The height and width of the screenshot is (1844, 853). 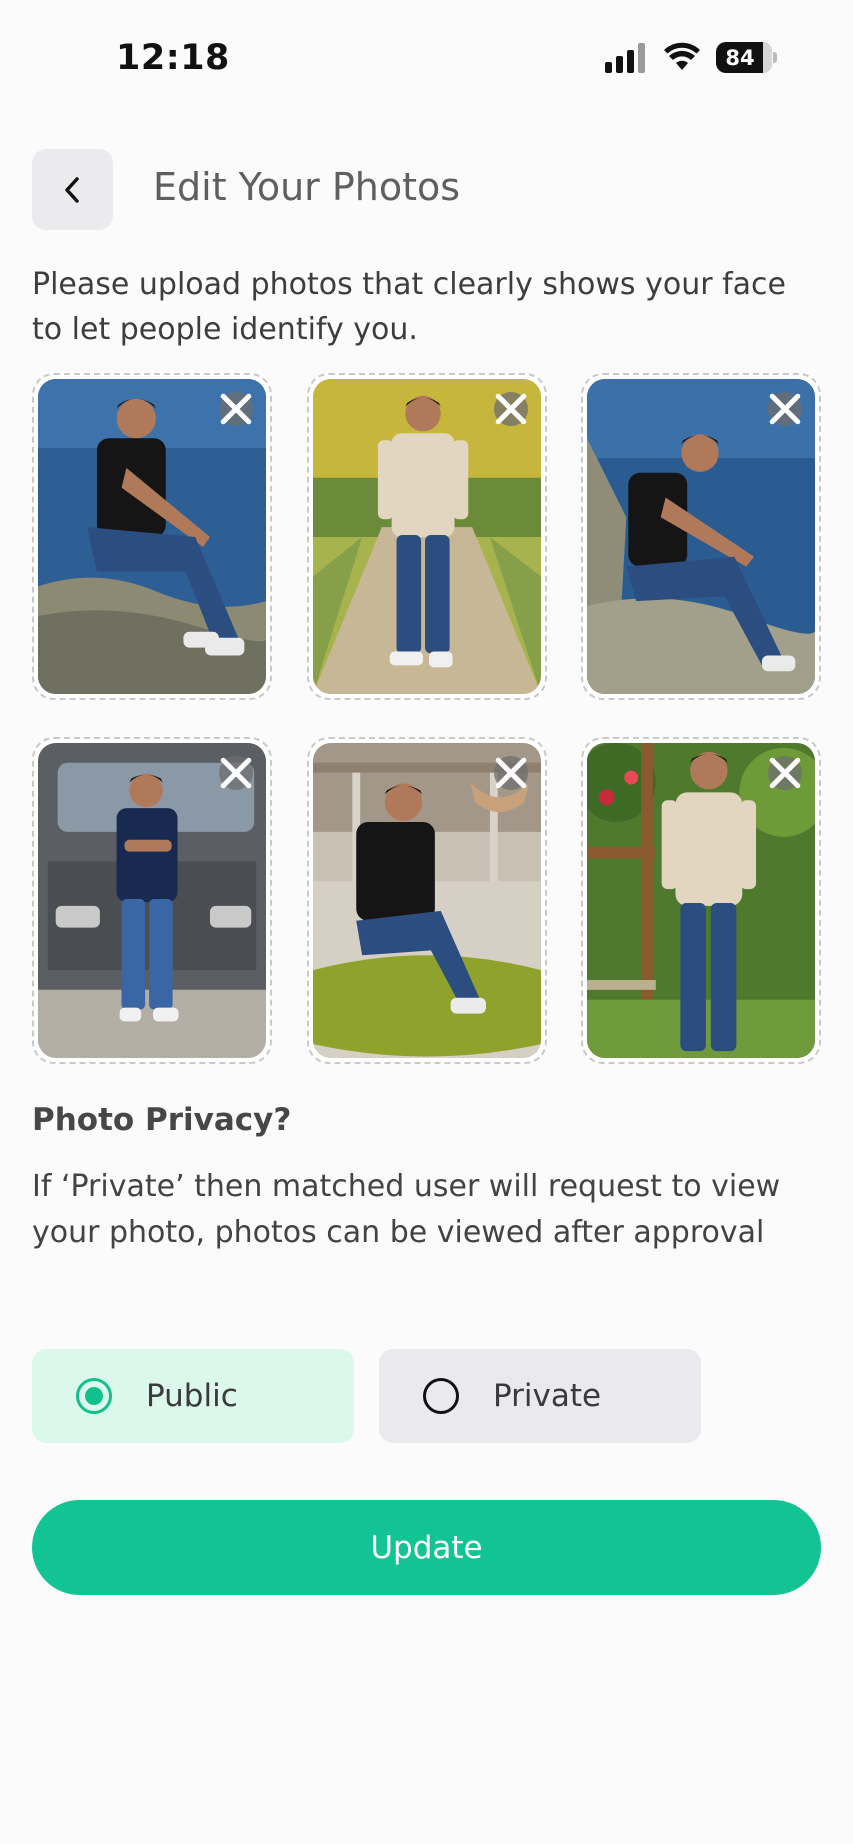 I want to click on status-bar: 12:18 84, so click(x=426, y=55).